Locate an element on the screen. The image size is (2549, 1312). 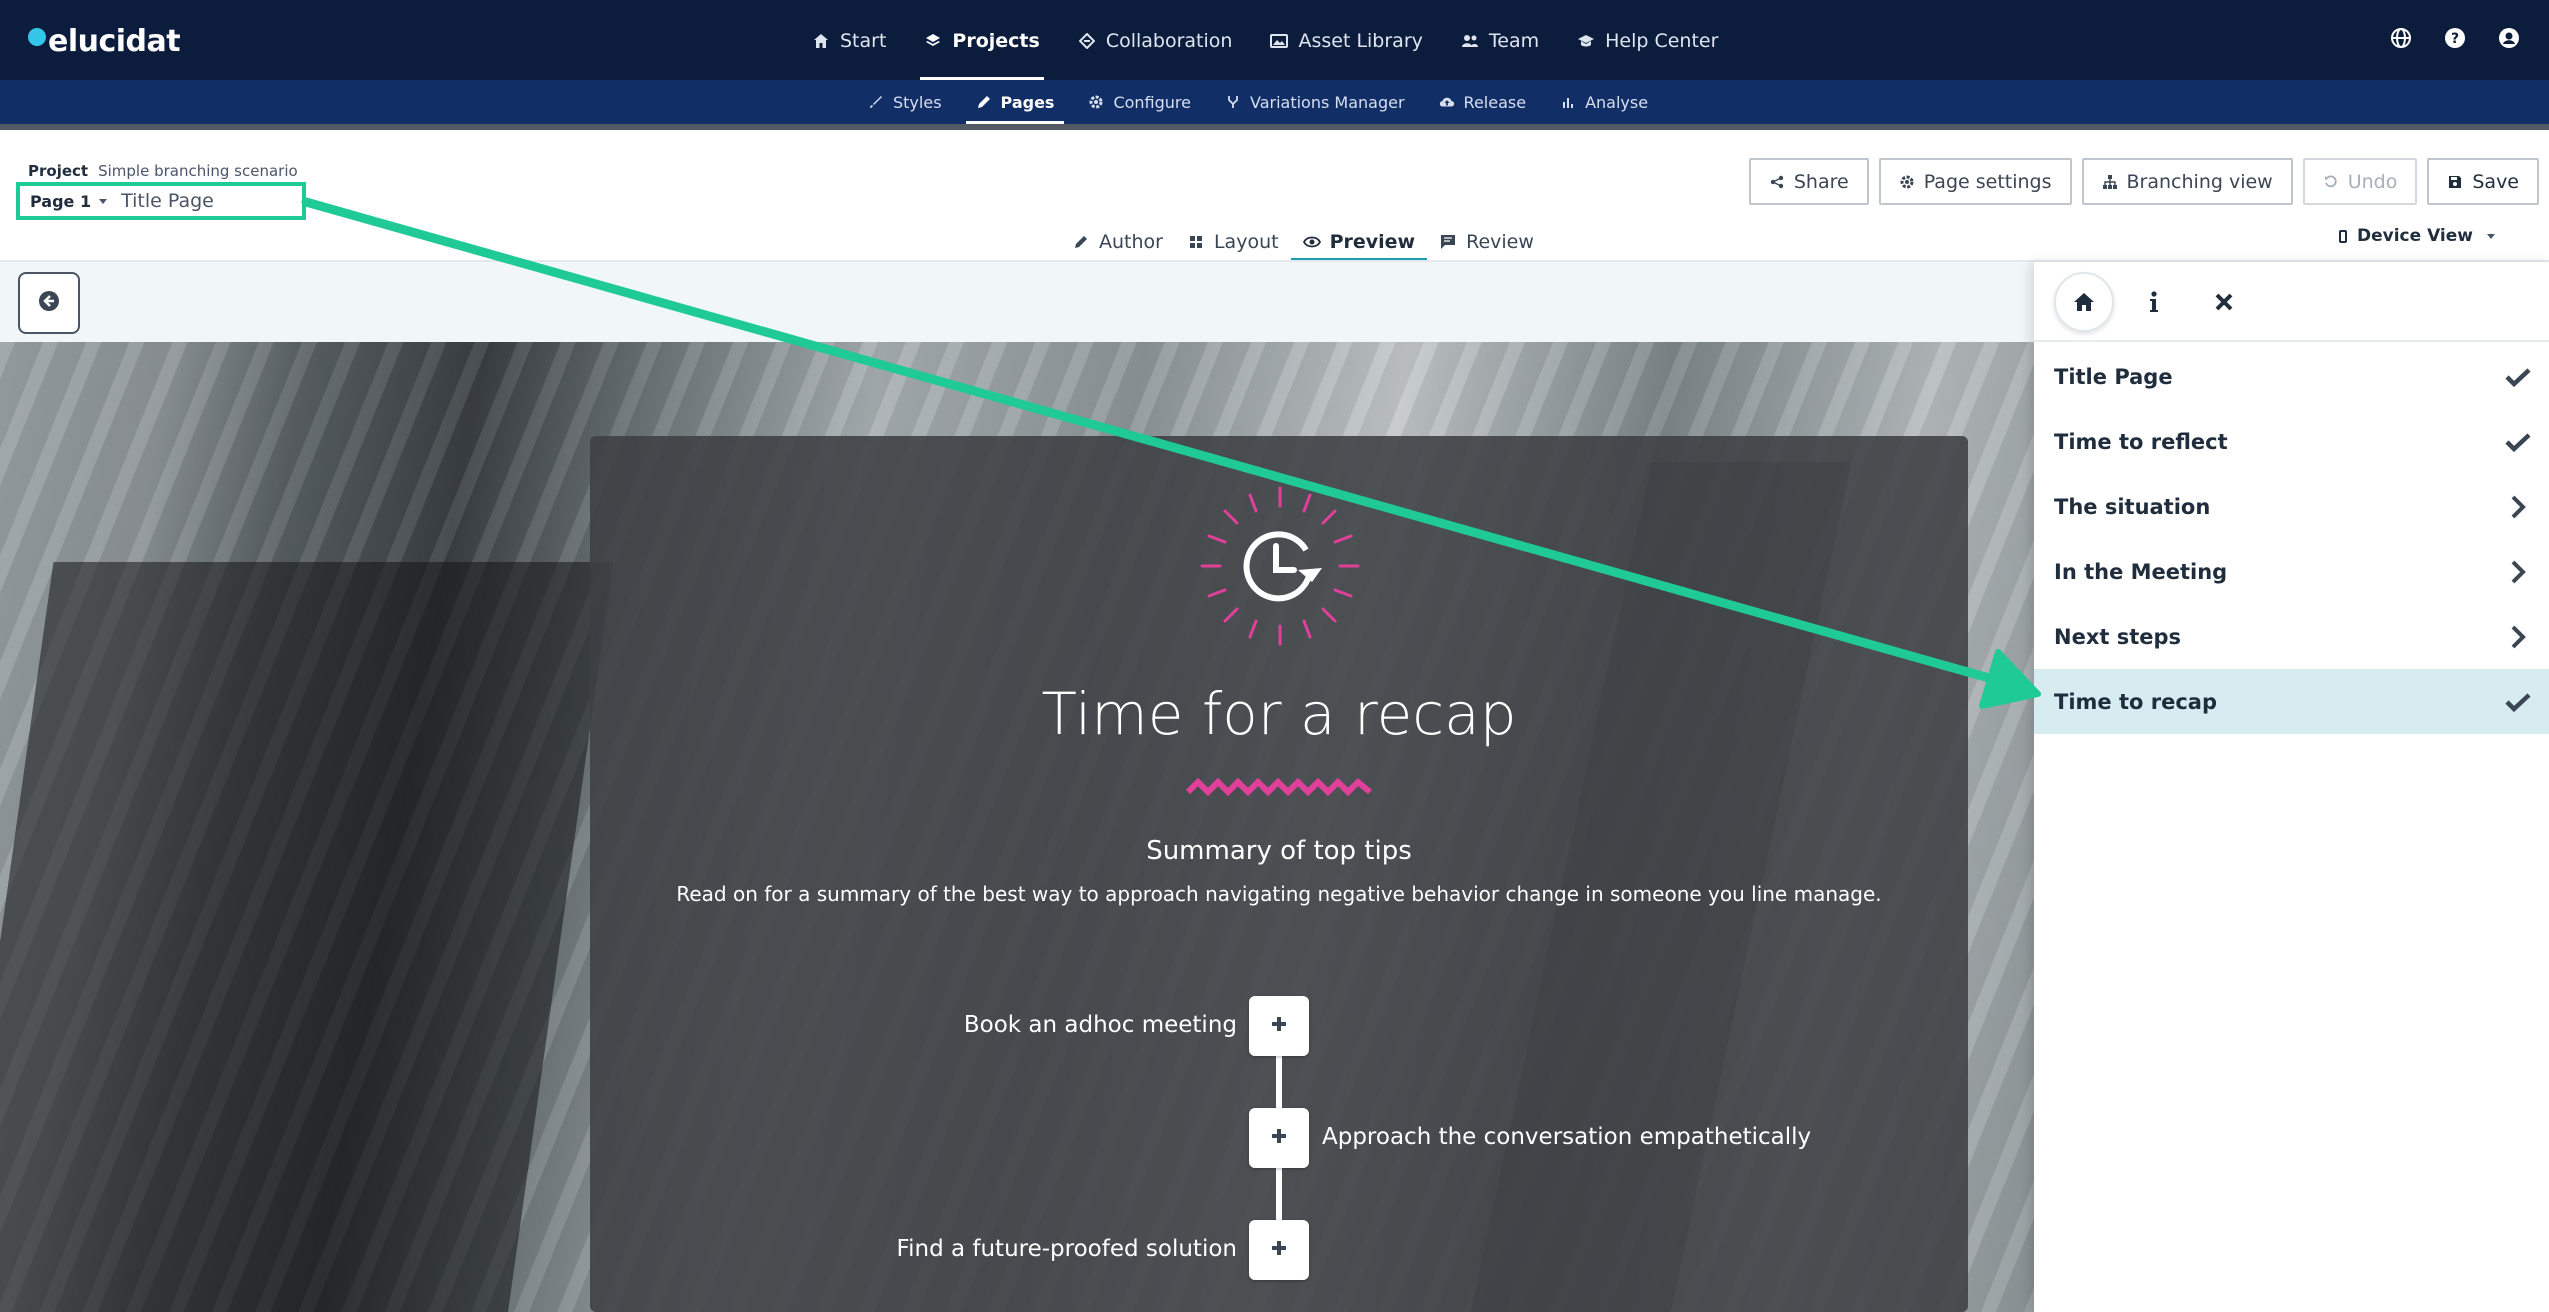
sitemap-icon is located at coordinates (2110, 182).